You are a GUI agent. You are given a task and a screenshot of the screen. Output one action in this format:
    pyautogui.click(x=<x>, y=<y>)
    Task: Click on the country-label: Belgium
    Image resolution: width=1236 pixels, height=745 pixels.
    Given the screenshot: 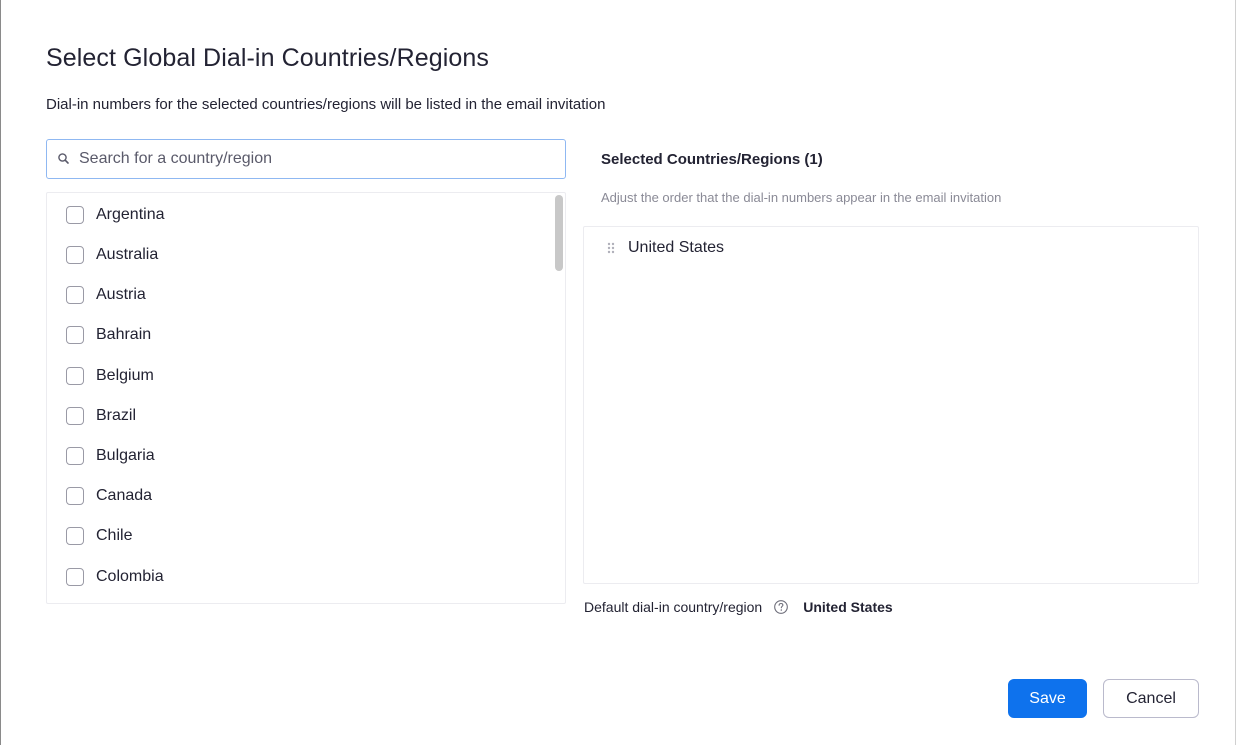 What is the action you would take?
    pyautogui.click(x=125, y=375)
    